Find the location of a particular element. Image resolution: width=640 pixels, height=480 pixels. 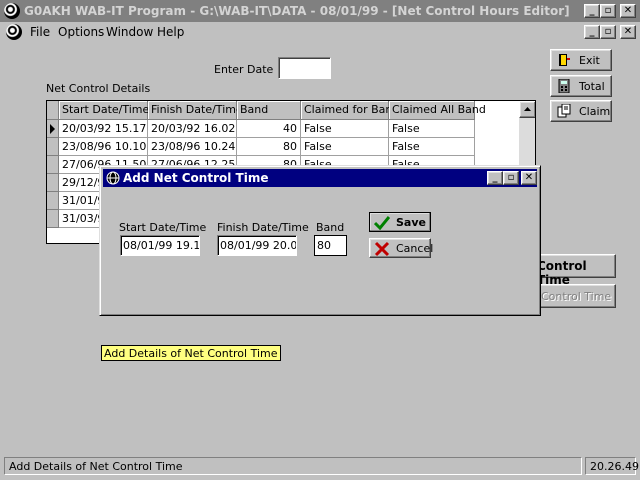

save-button: Save is located at coordinates (400, 222).